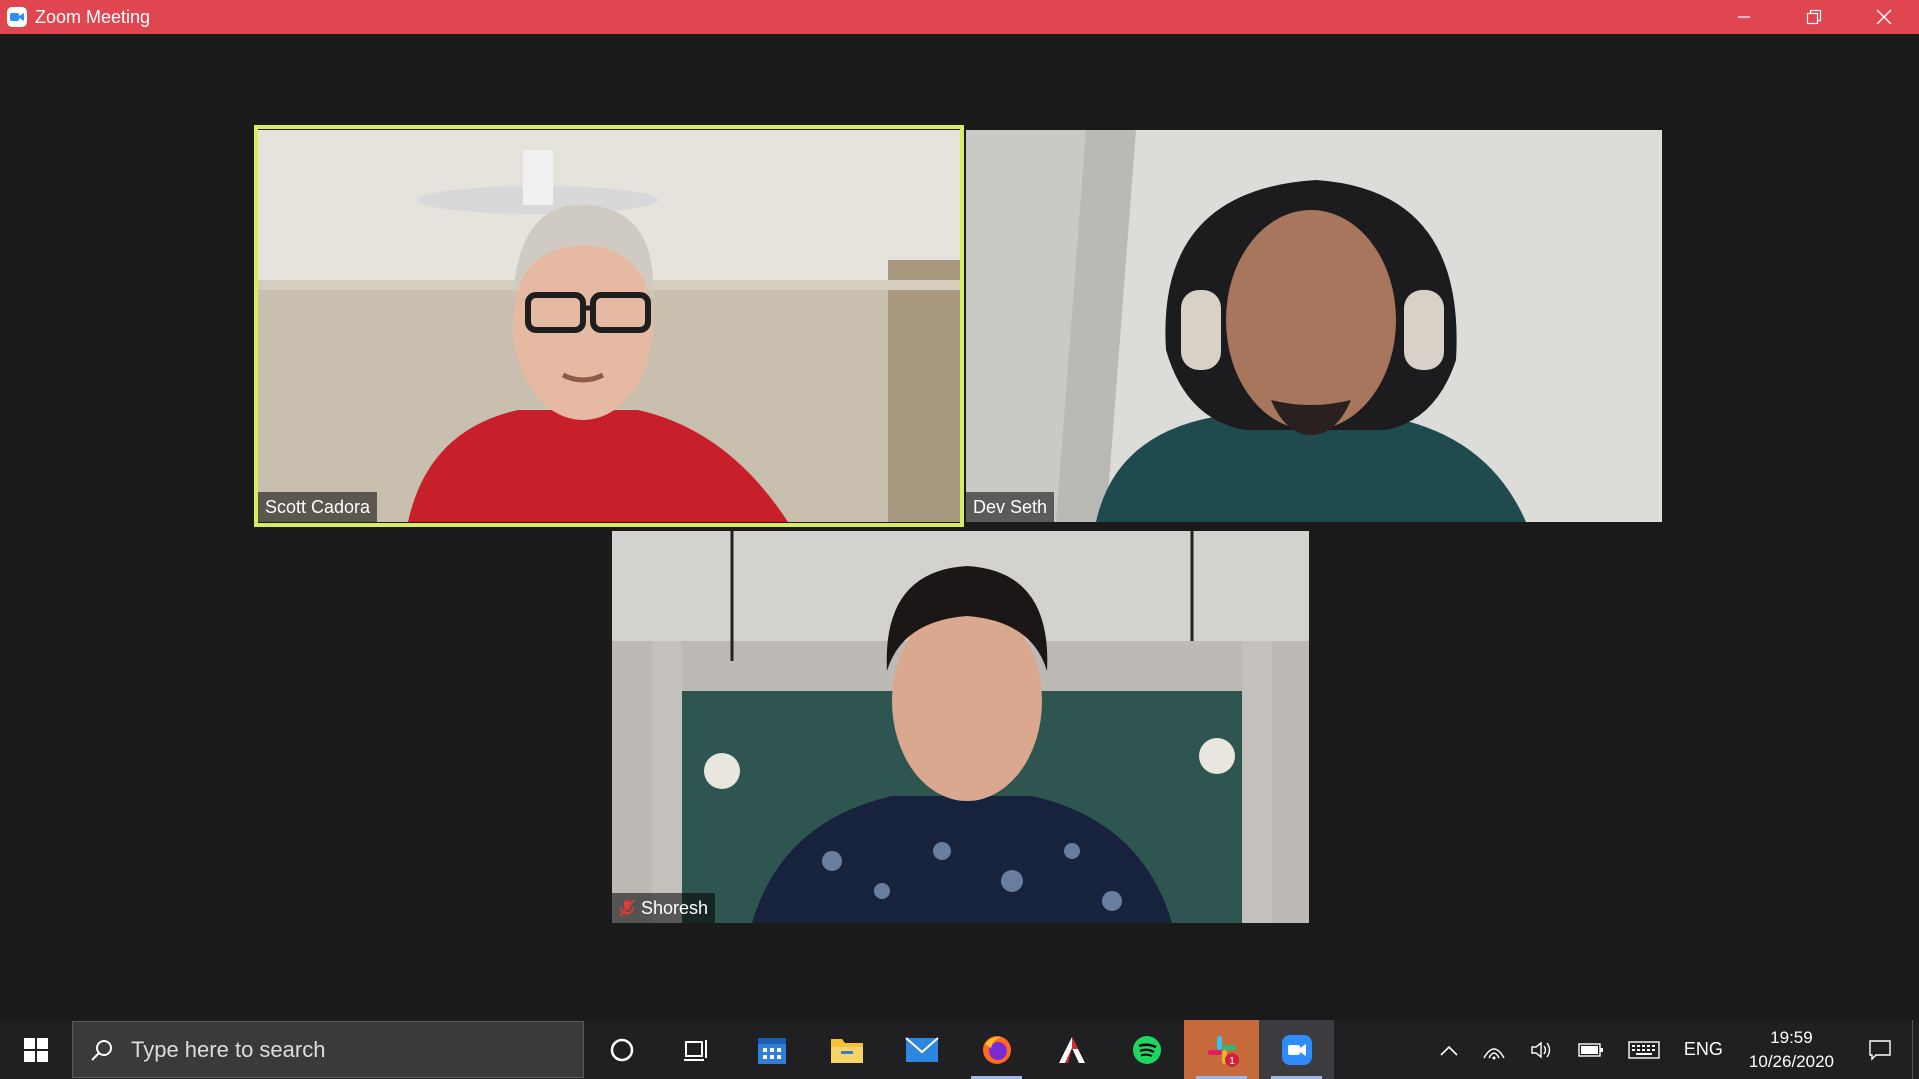 The width and height of the screenshot is (1919, 1079). I want to click on notification-icon, so click(1880, 1050).